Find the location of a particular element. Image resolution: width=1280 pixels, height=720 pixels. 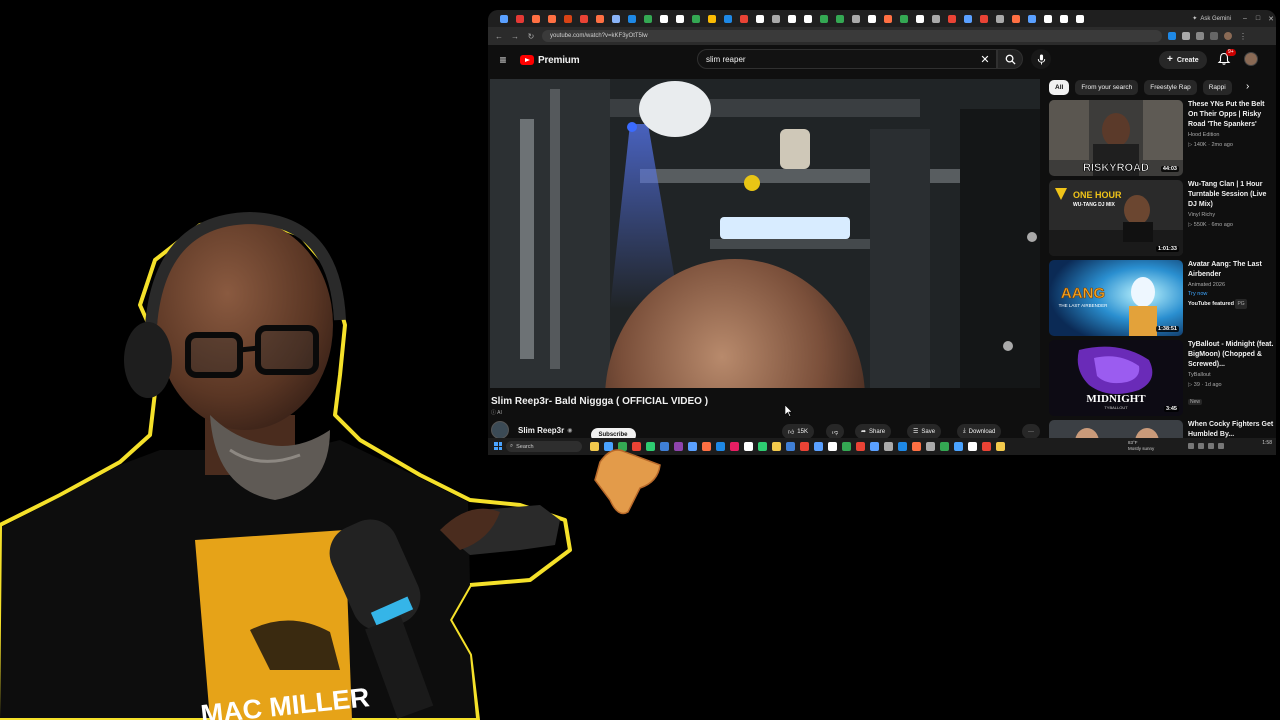

video-thumbnail: ONE HOUR WU-TANG DJ MIX 1:01:33 is located at coordinates (1116, 218).